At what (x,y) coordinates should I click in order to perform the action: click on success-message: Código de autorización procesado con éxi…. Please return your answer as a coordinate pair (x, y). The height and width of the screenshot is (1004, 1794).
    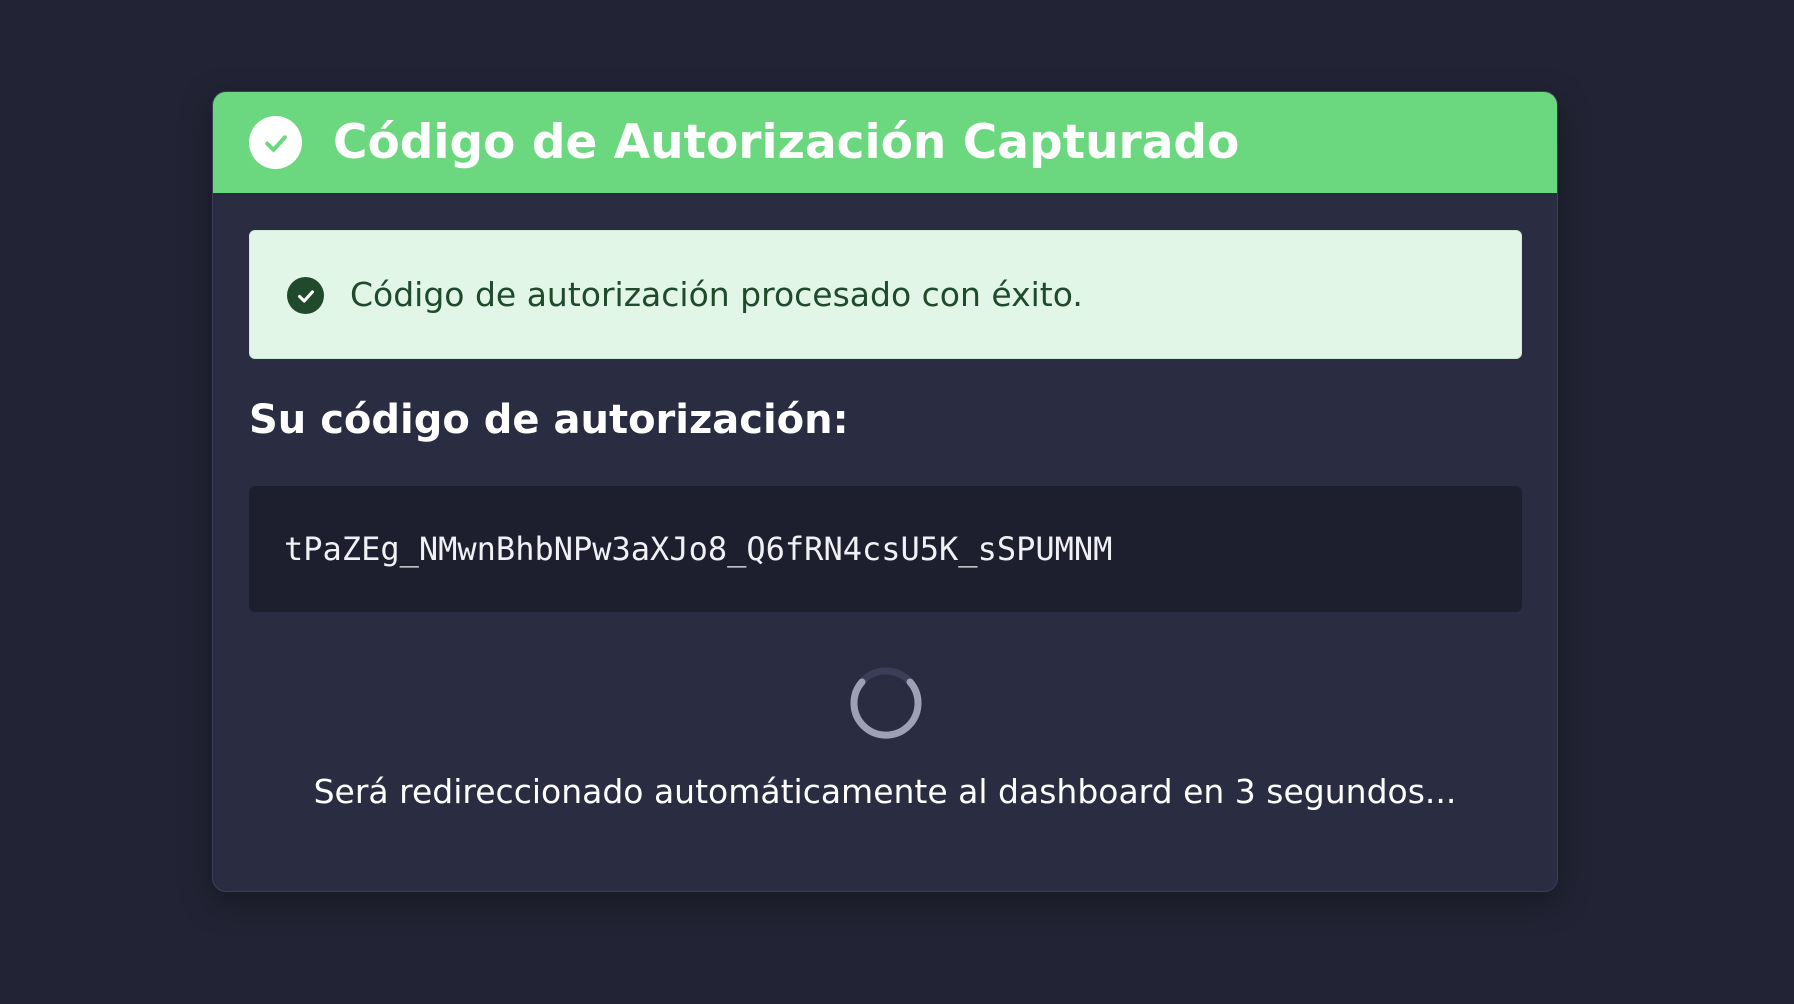
    Looking at the image, I should click on (716, 294).